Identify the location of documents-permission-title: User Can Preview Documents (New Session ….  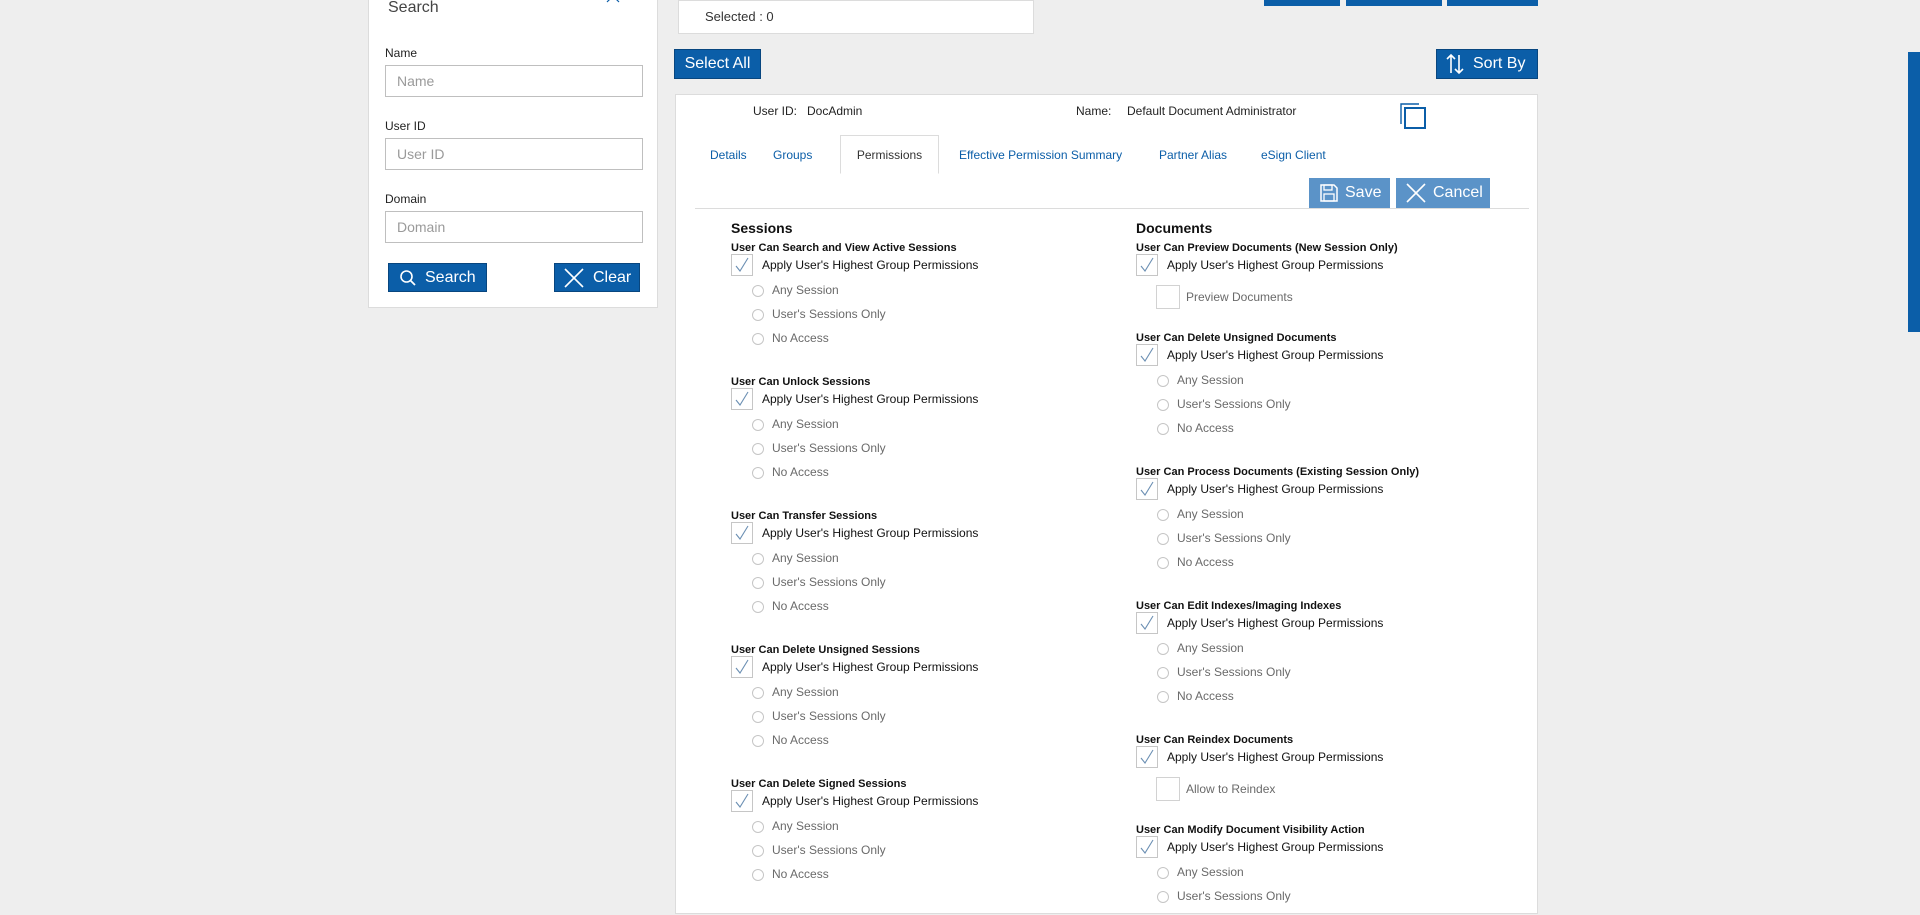
(1267, 248).